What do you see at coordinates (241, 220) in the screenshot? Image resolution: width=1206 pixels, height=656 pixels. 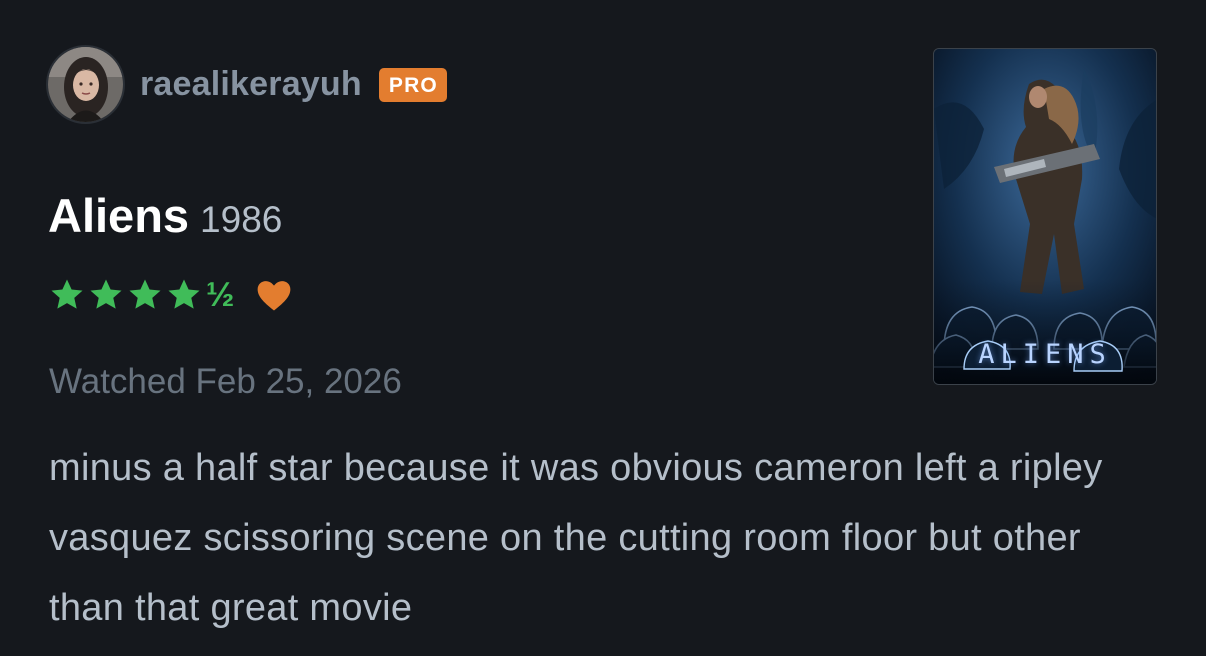 I see `film-year: 1986` at bounding box center [241, 220].